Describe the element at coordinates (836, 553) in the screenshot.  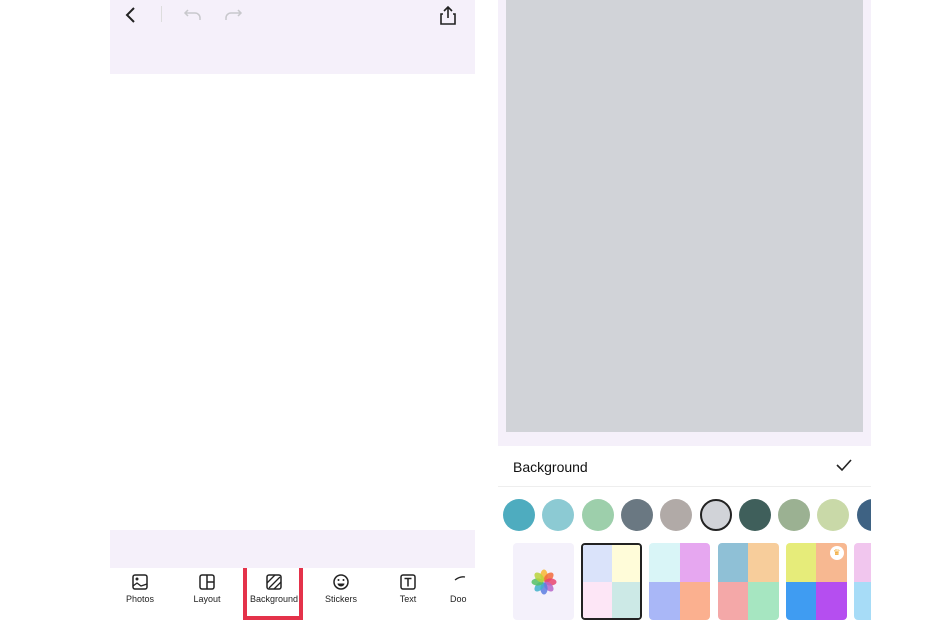
I see `premium-crown-icon: ♛` at that location.